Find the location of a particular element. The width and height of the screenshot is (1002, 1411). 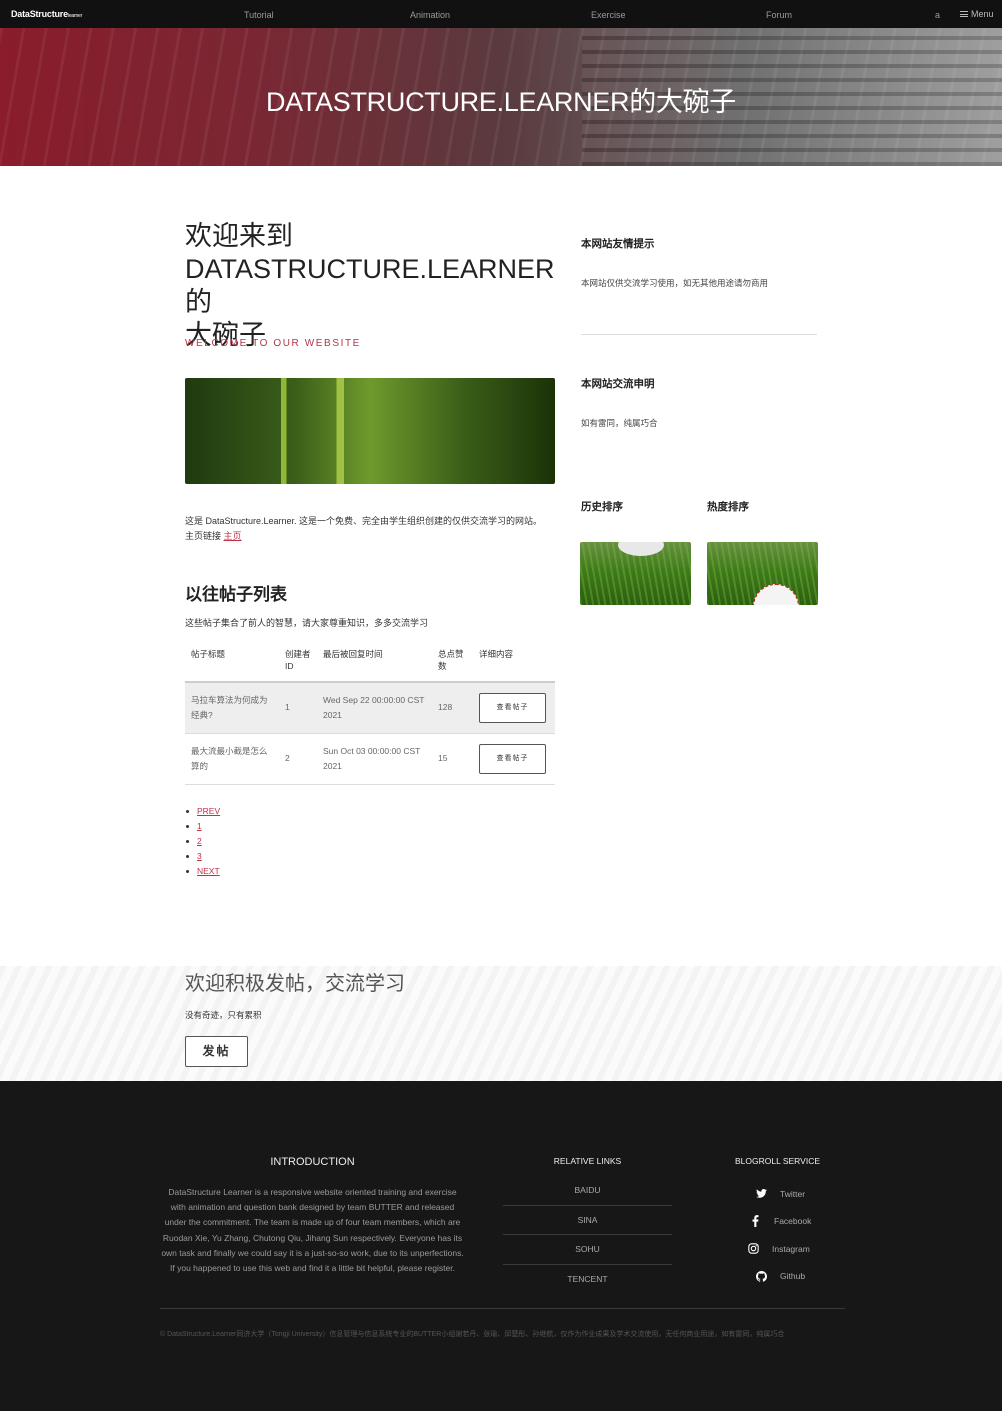

footer-social-title: BLOGROLL SERVICE is located at coordinates (777, 1161).